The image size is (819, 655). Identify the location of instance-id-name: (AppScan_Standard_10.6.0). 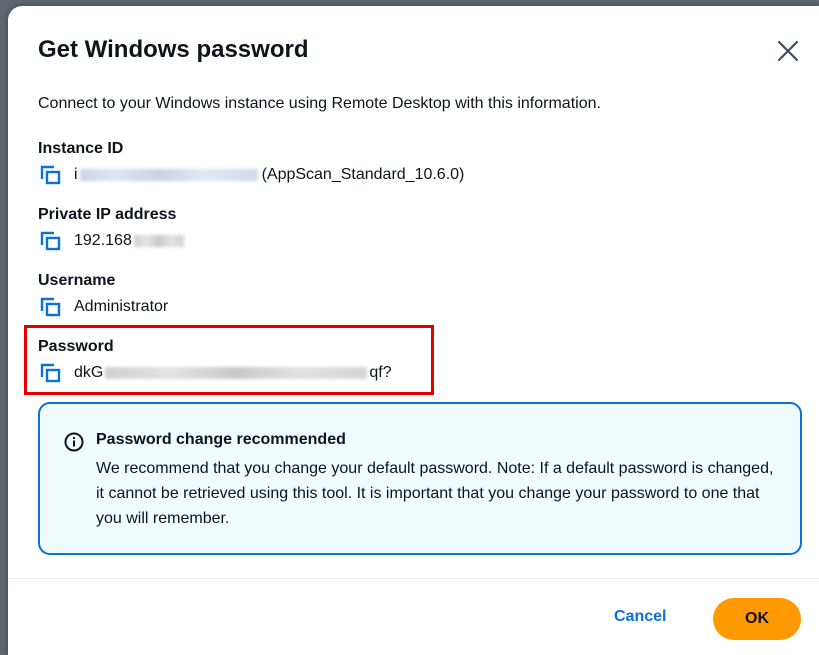
(363, 174).